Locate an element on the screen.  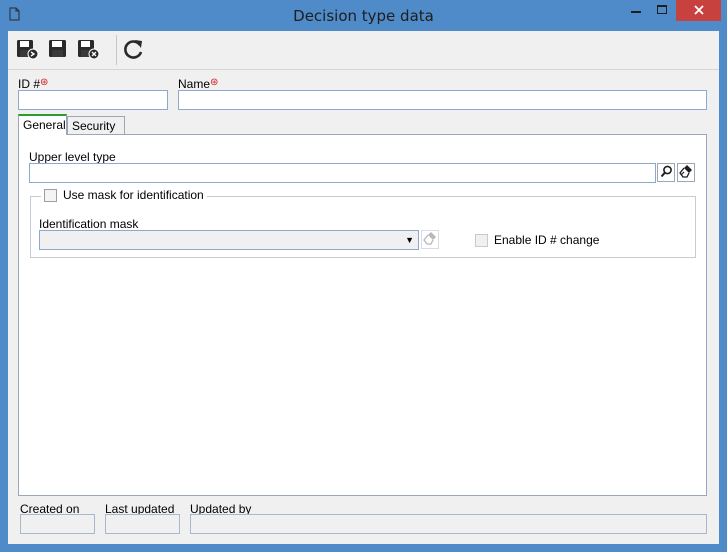
upper-level-type-label: Upper level type is located at coordinates (72, 157).